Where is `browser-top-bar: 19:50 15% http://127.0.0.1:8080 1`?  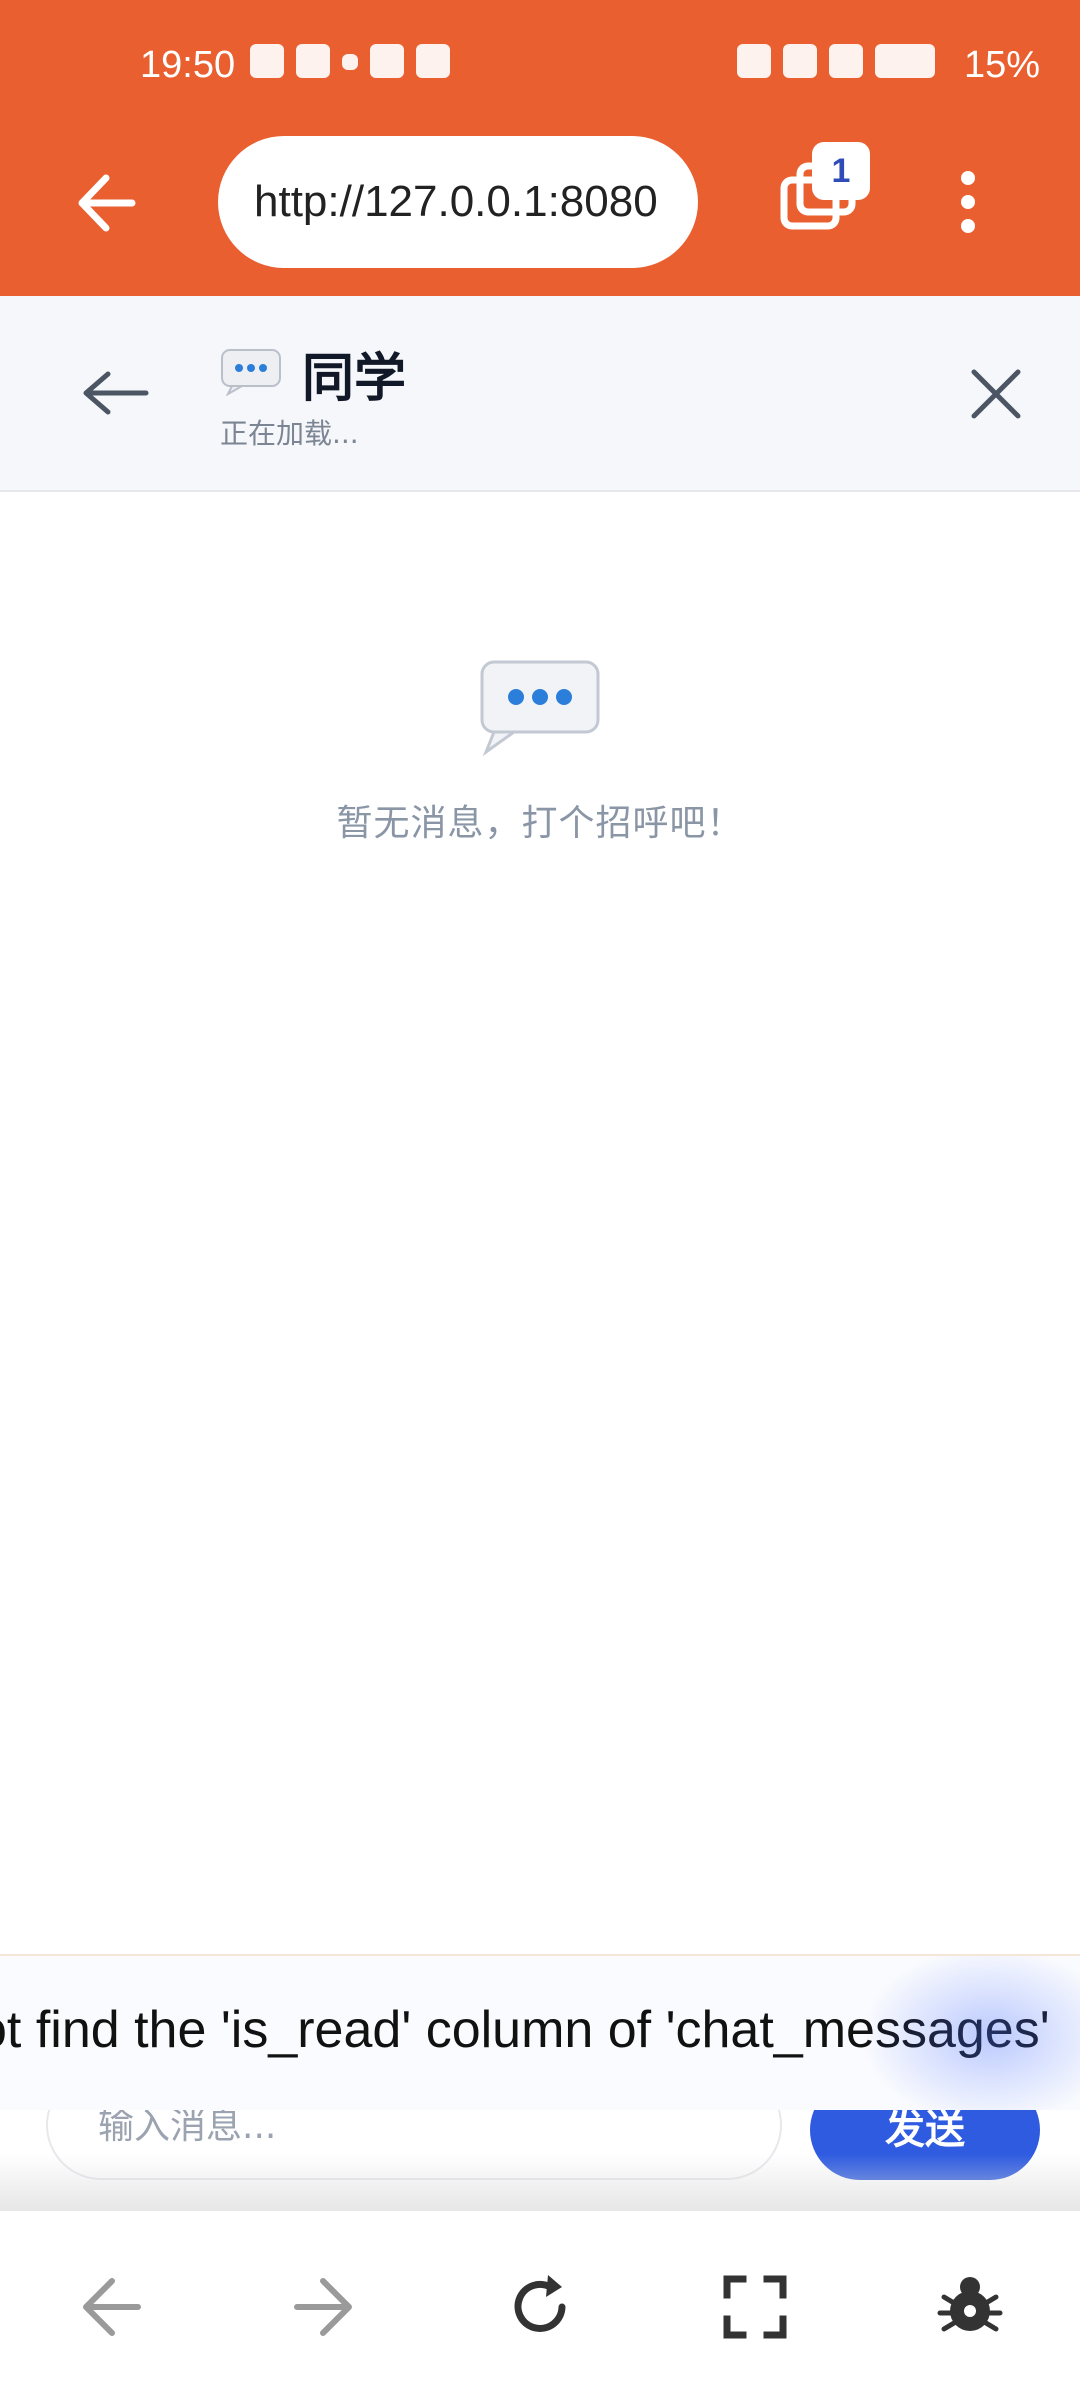
browser-top-bar: 19:50 15% http://127.0.0.1:8080 1 is located at coordinates (540, 148).